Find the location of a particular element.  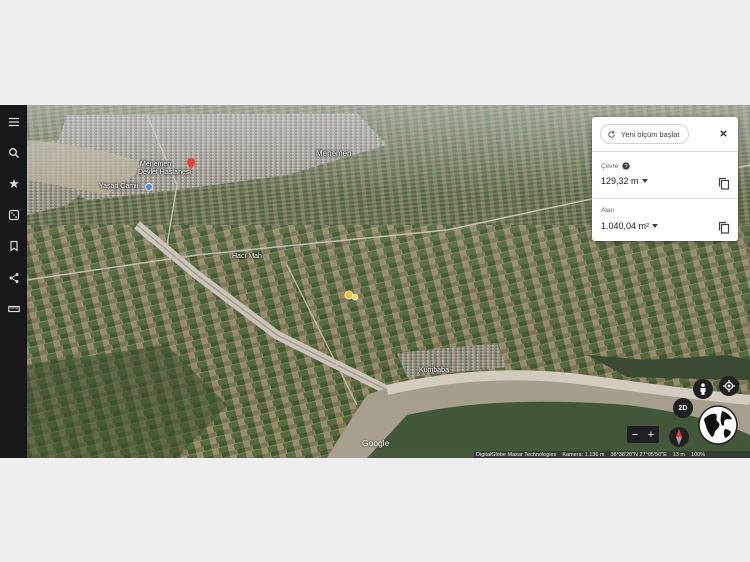

zoom-controls: − + is located at coordinates (643, 434).